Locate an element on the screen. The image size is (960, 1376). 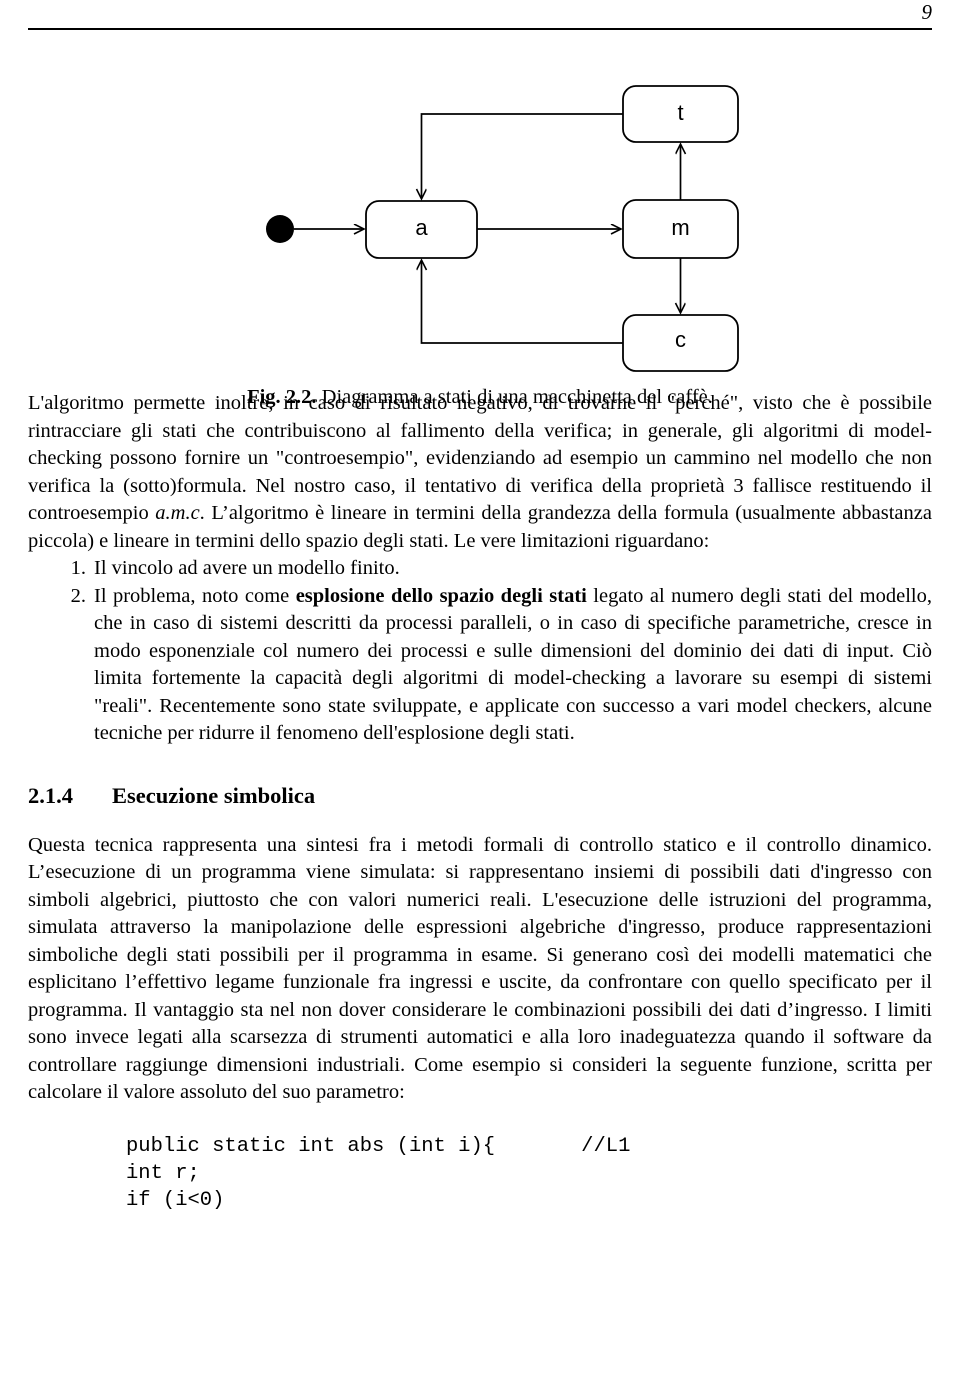
initial-state-marker is located at coordinates (280, 229).